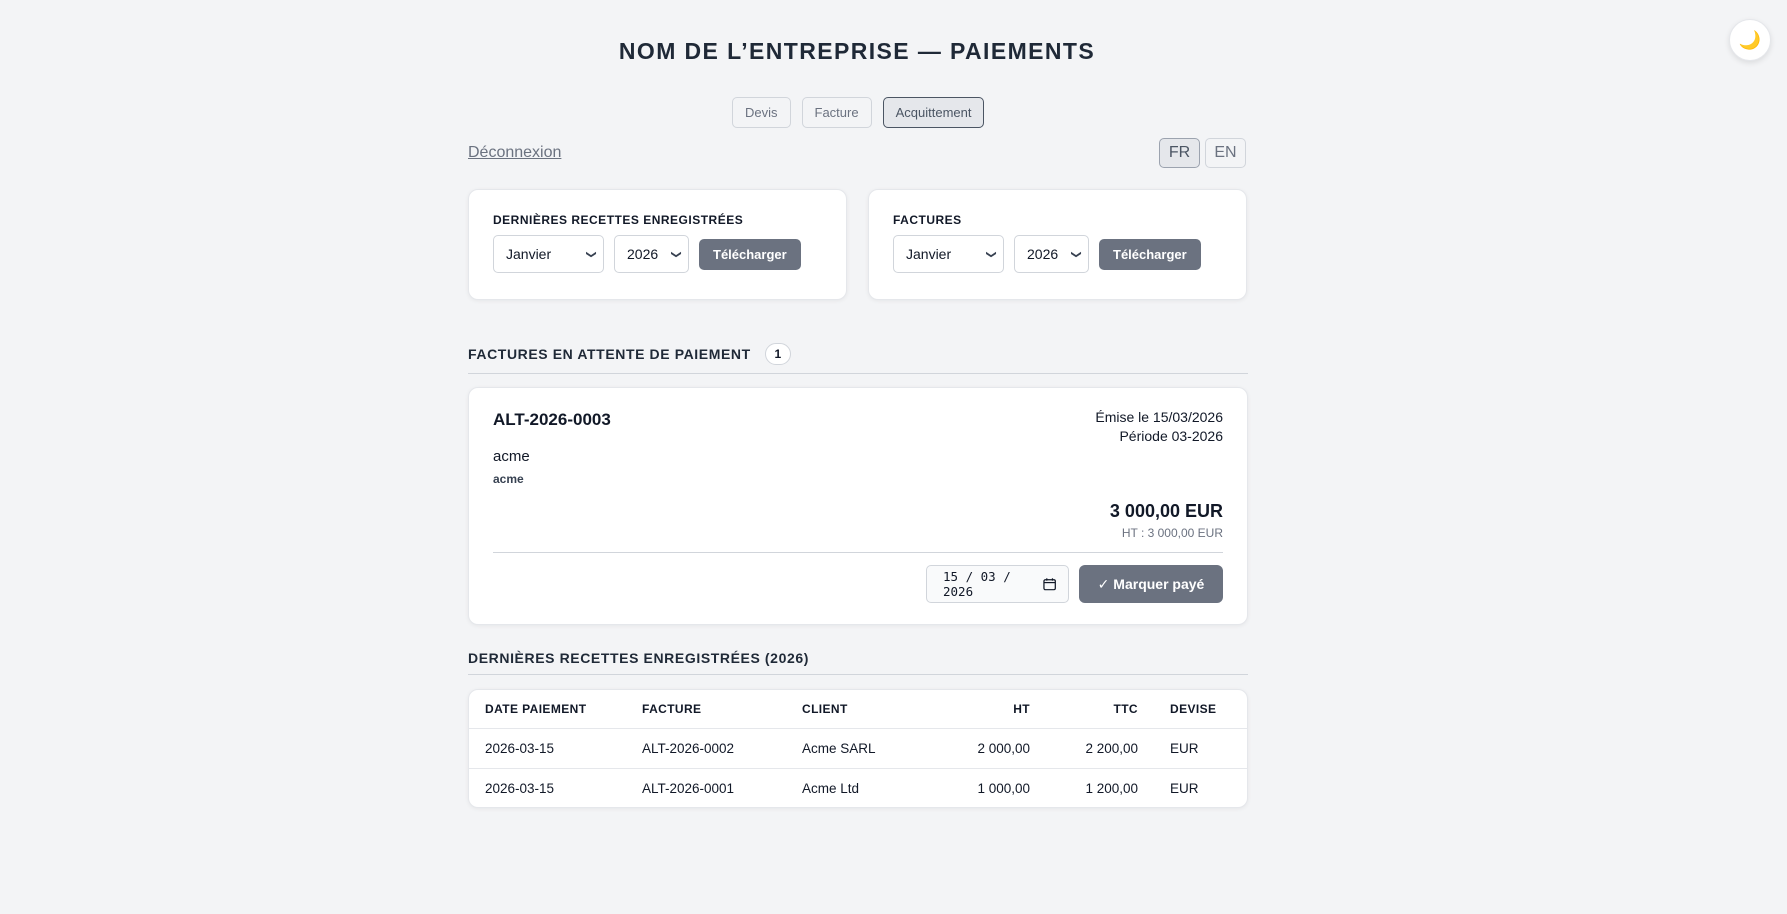 This screenshot has width=1787, height=914. What do you see at coordinates (722, 748) in the screenshot?
I see `cell-invoice: ALT-2026-0002` at bounding box center [722, 748].